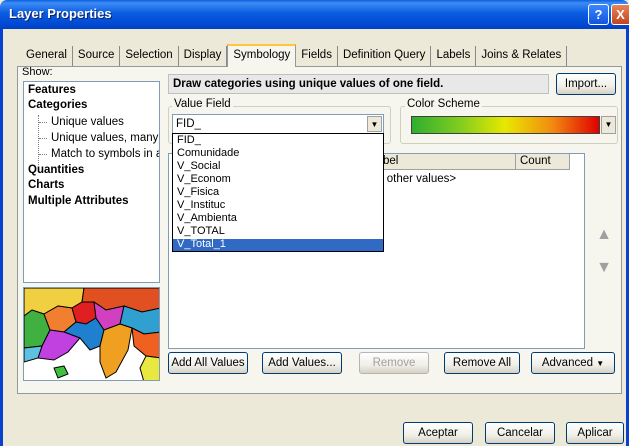 Image resolution: width=629 pixels, height=446 pixels. What do you see at coordinates (203, 56) in the screenshot?
I see `tab-display: Display` at bounding box center [203, 56].